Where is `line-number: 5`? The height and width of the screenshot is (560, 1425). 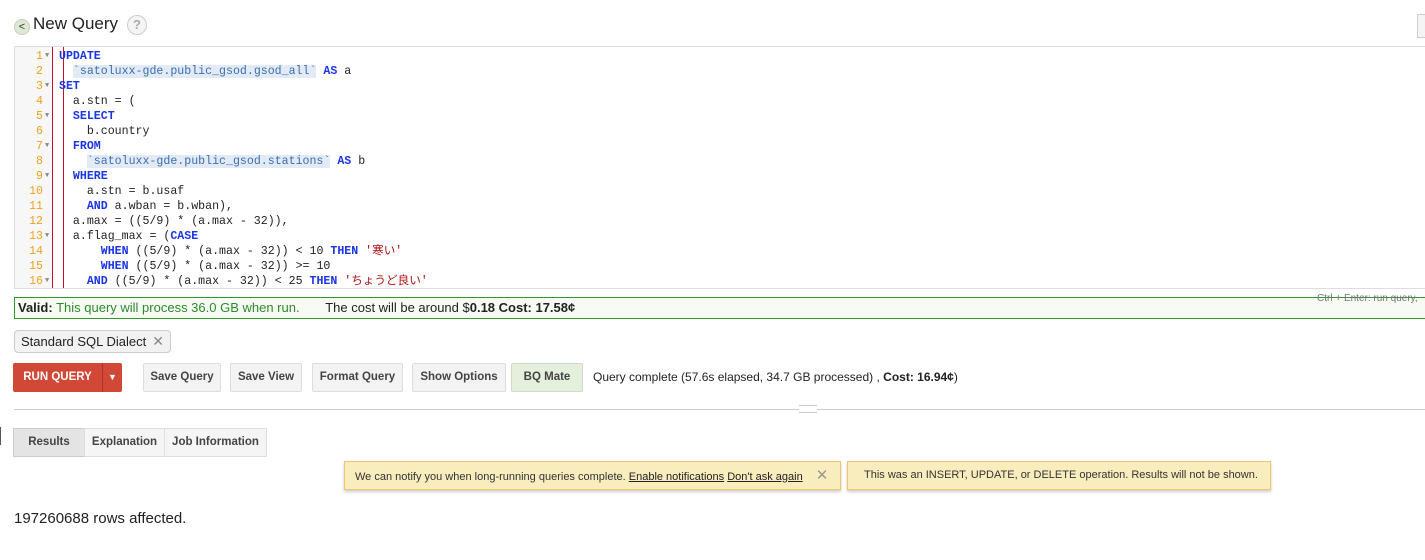
line-number: 5 is located at coordinates (39, 116).